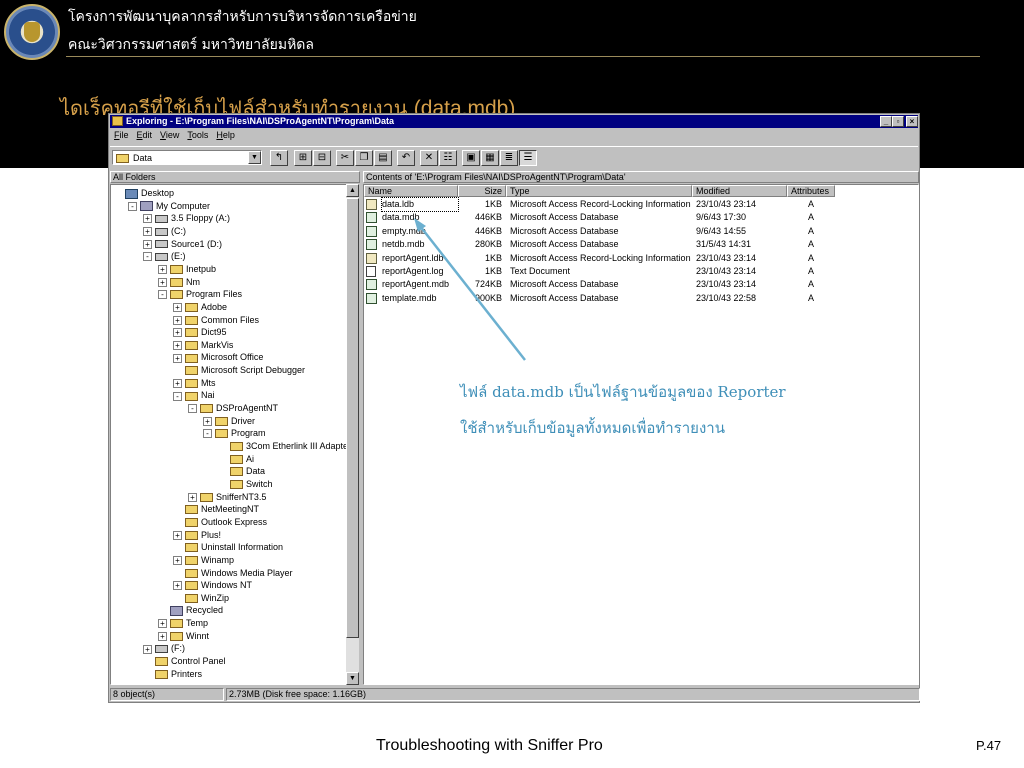 The image size is (1024, 768). Describe the element at coordinates (229, 421) in the screenshot. I see `tree-item: + Driver` at that location.